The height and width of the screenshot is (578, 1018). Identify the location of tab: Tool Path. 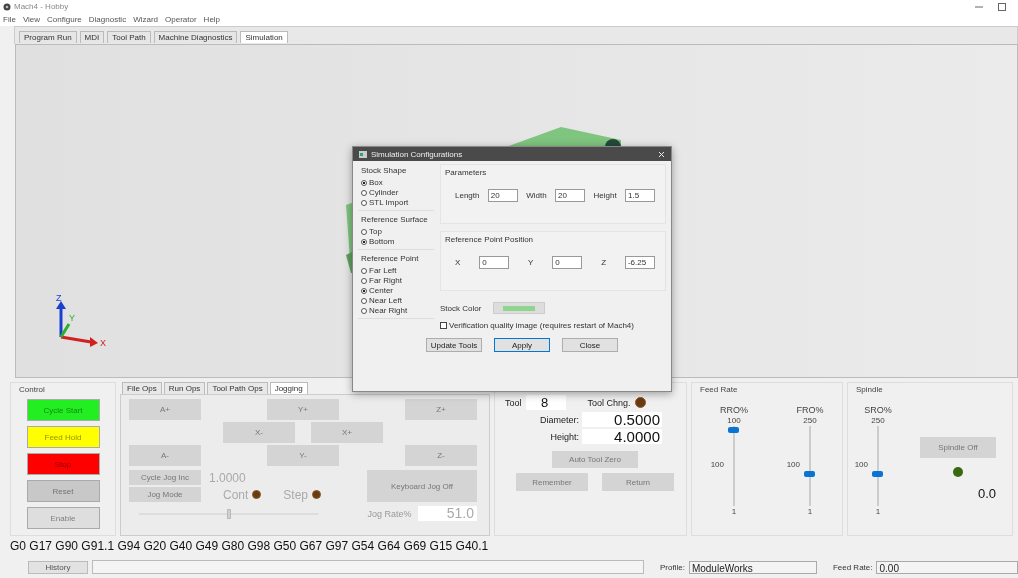
(129, 37).